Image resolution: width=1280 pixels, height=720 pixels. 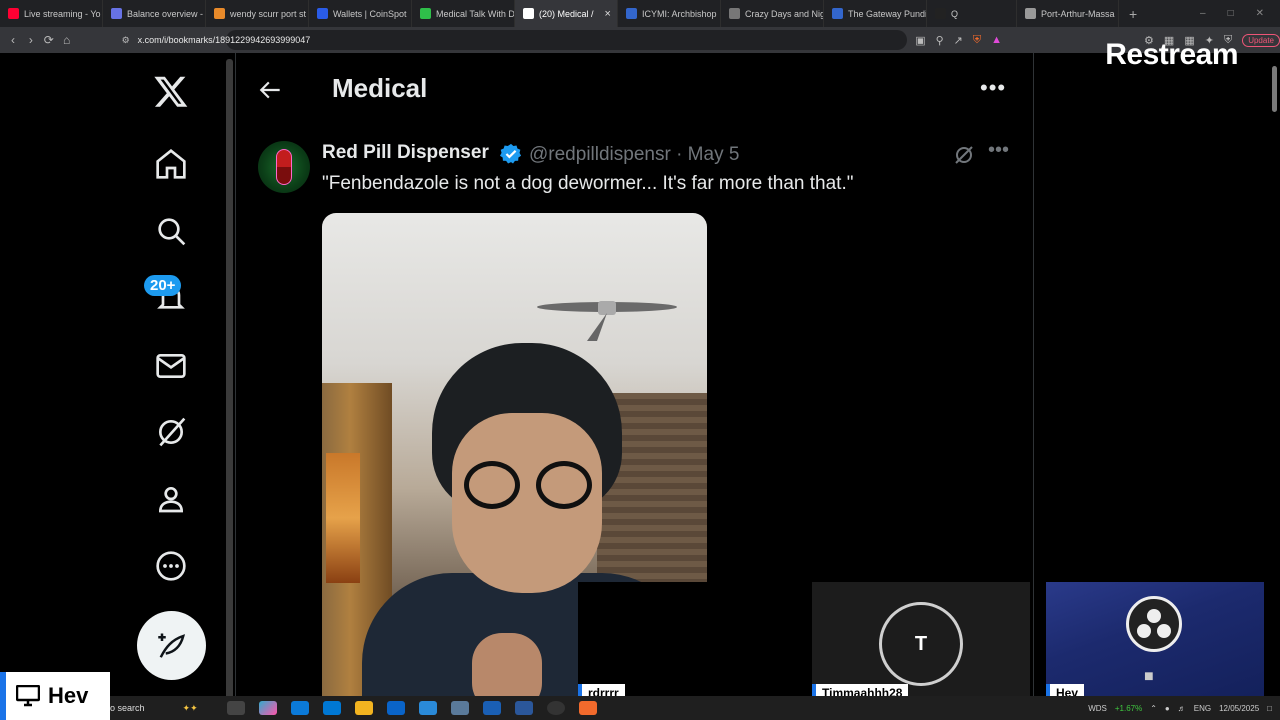 What do you see at coordinates (1128, 708) in the screenshot?
I see `stock-change: +1.67%` at bounding box center [1128, 708].